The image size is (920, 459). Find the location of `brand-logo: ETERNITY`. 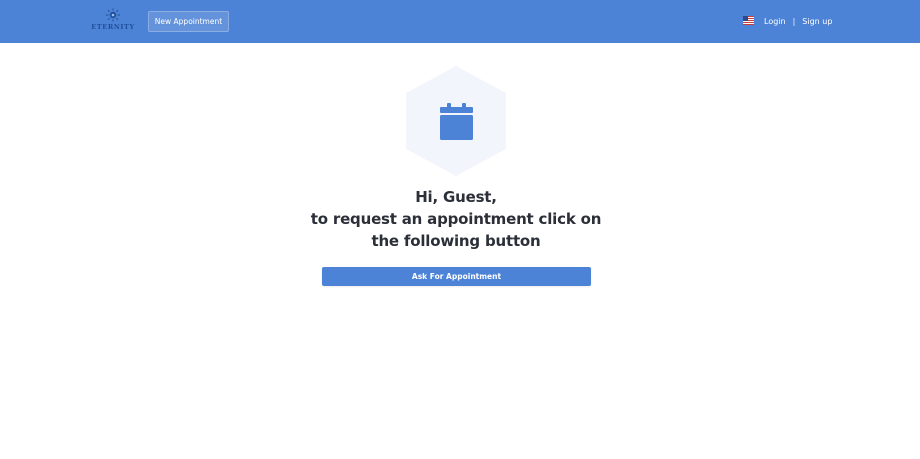

brand-logo: ETERNITY is located at coordinates (113, 22).